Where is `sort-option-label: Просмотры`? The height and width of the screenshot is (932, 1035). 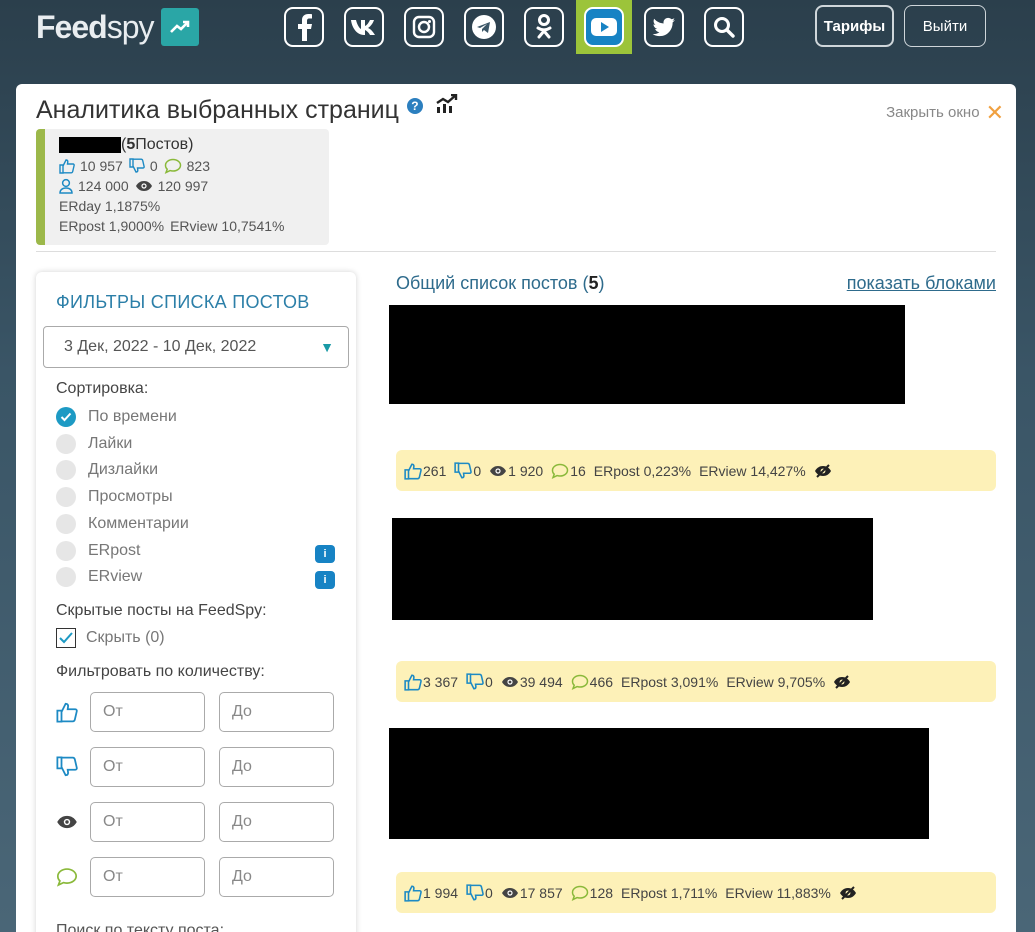
sort-option-label: Просмотры is located at coordinates (130, 496).